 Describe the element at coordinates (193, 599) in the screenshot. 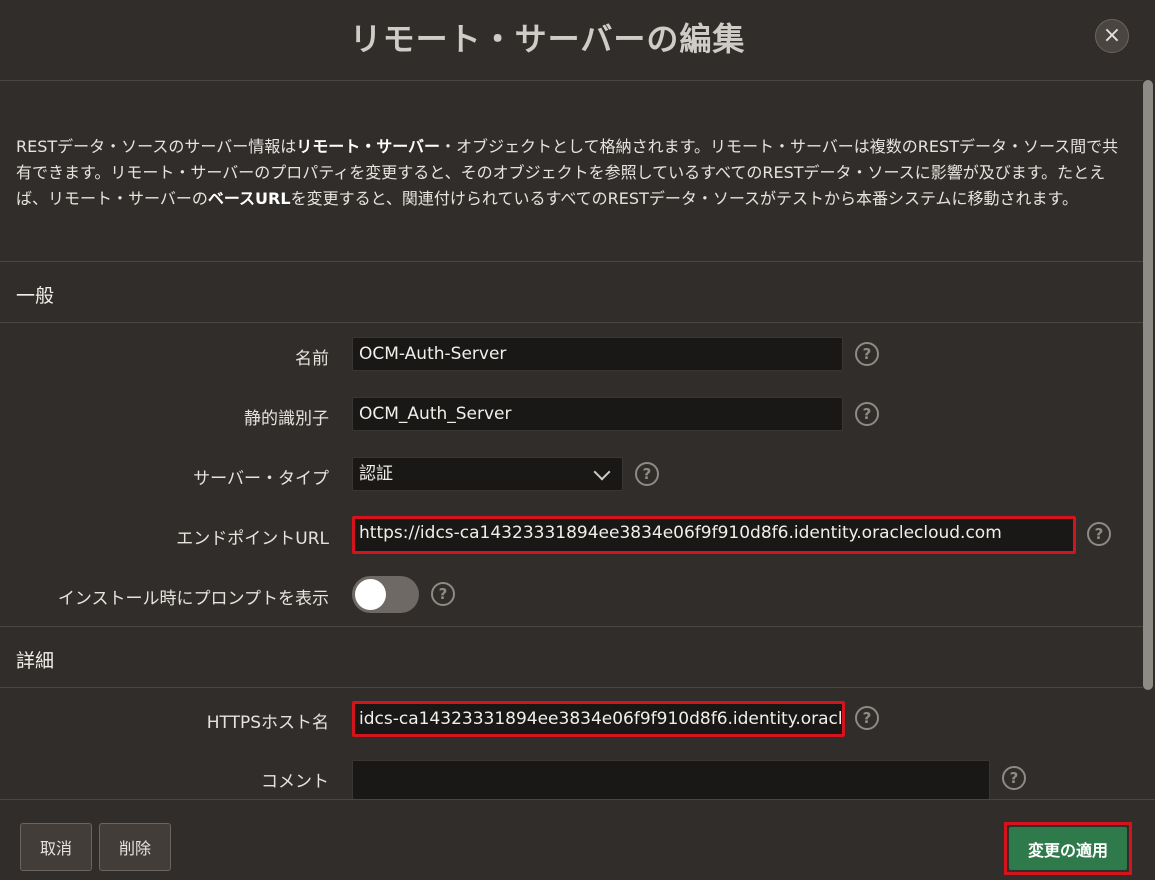

I see `prompt-on-install-label: インストール時にプロンプトを表示` at that location.